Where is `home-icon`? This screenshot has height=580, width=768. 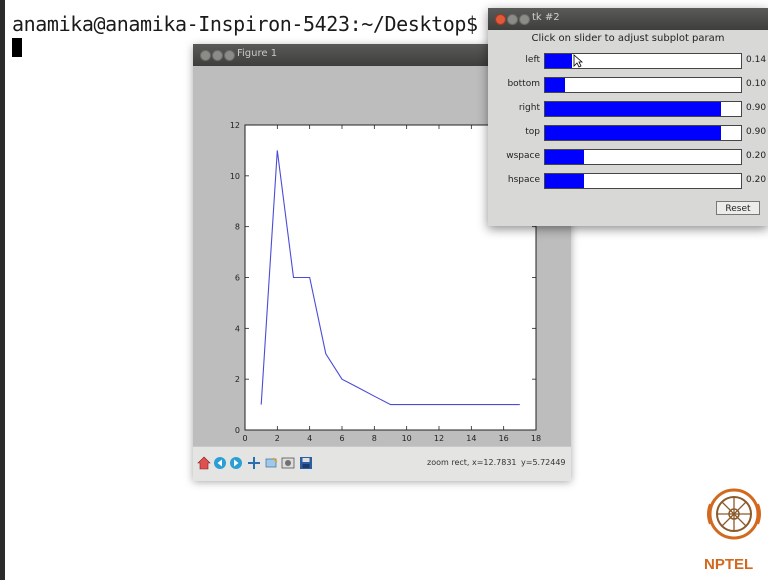
home-icon is located at coordinates (204, 463).